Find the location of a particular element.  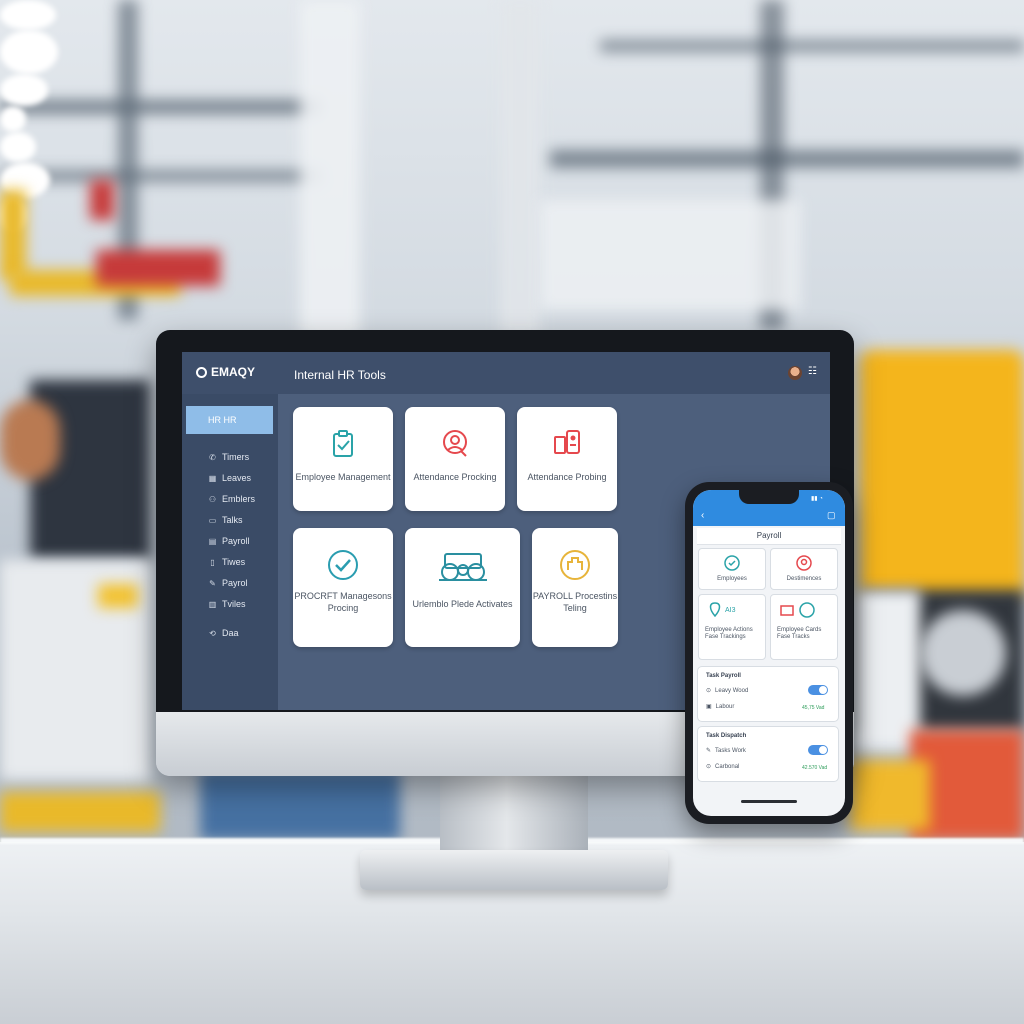

phone-tile: Employees is located at coordinates (732, 569).